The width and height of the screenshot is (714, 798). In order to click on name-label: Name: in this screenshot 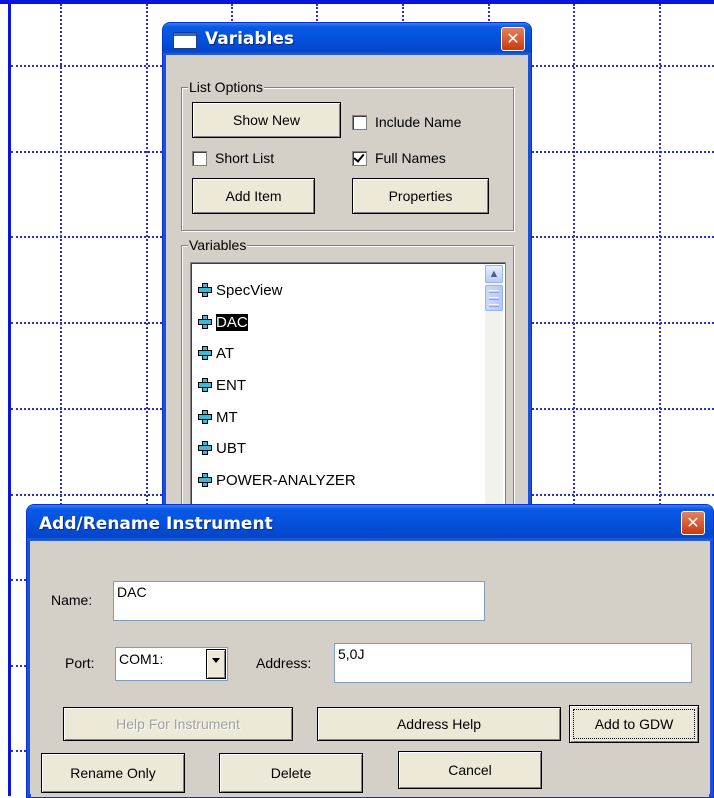, I will do `click(72, 600)`.